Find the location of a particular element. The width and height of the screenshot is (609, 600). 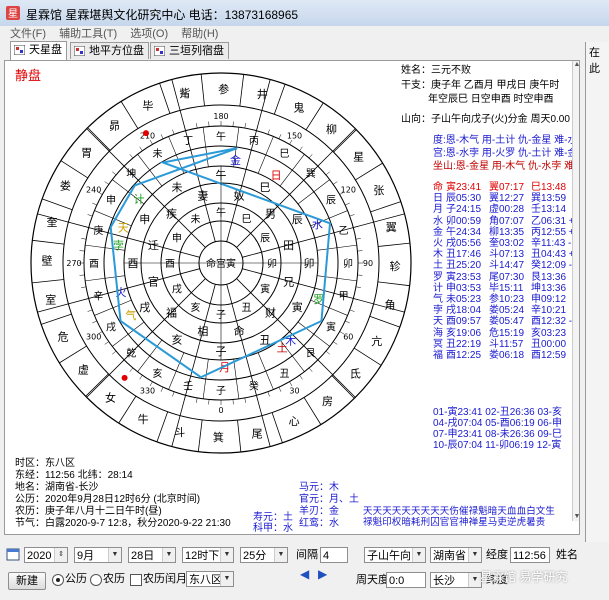

mountain-label: 子 is located at coordinates (221, 391).